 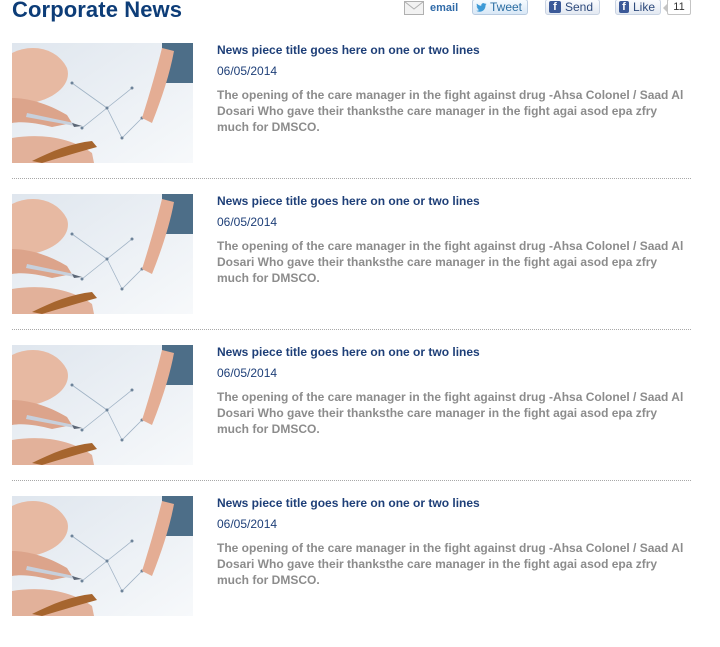 I want to click on email-label: email, so click(x=444, y=8).